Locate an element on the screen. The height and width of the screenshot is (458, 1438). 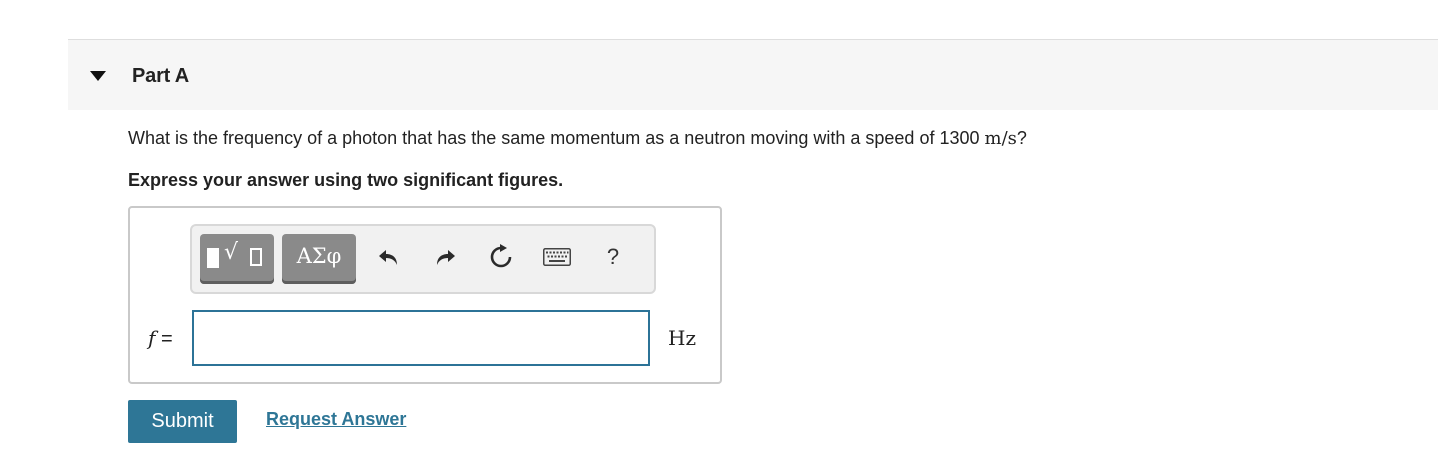
part-title: Part A is located at coordinates (160, 76).